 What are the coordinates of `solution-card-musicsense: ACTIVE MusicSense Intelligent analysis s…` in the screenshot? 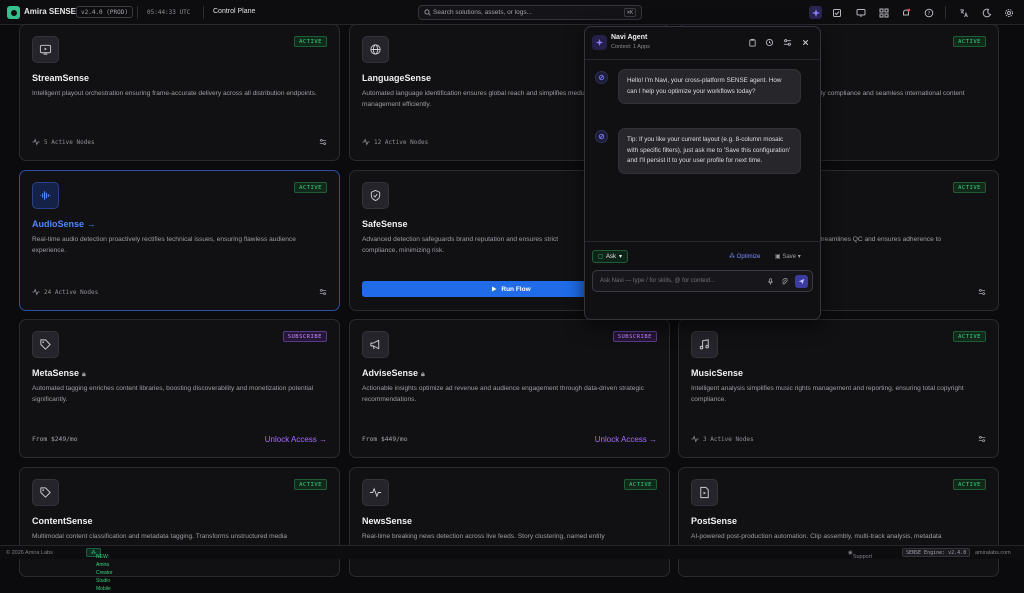 It's located at (838, 388).